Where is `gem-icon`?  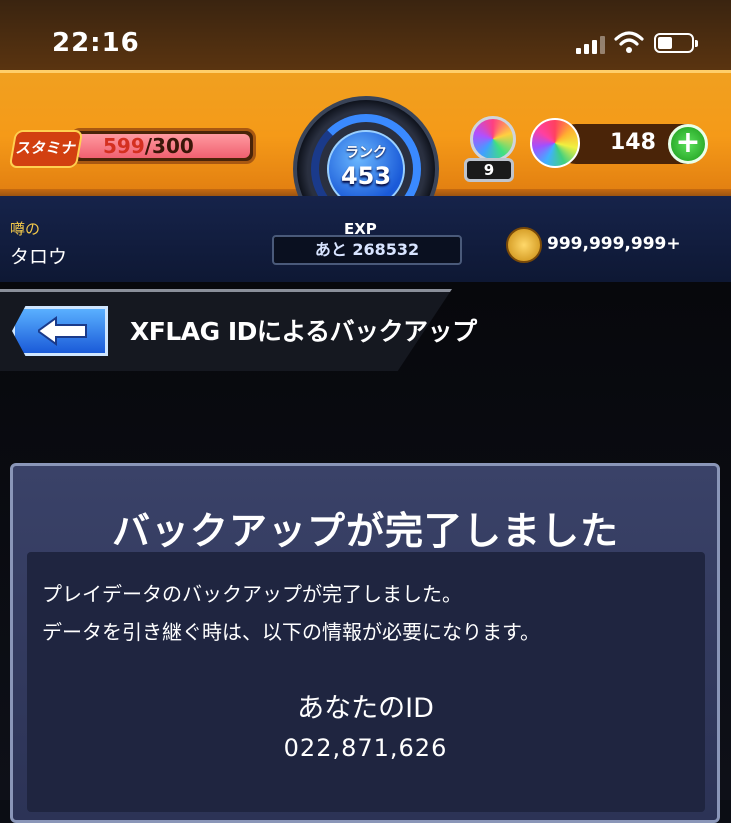
gem-icon is located at coordinates (493, 139).